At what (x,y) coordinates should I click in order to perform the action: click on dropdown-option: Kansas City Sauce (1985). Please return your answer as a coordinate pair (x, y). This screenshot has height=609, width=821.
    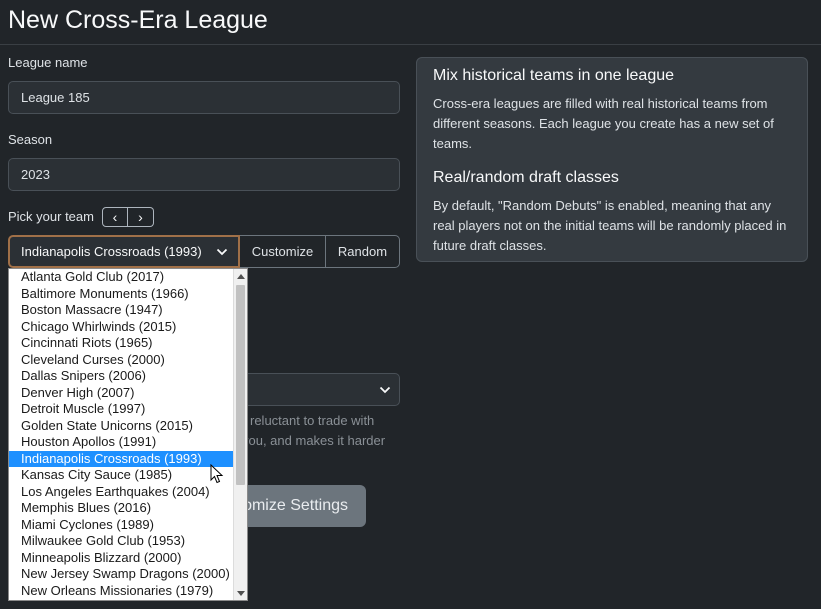
    Looking at the image, I should click on (121, 475).